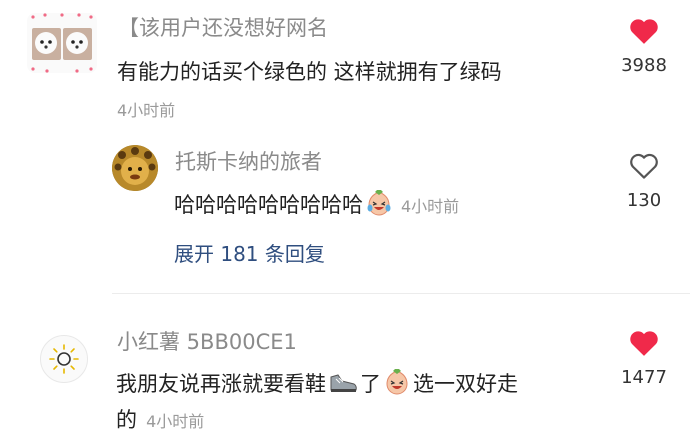  I want to click on reply-text: 哈哈哈哈哈哈哈哈哈, so click(268, 205).